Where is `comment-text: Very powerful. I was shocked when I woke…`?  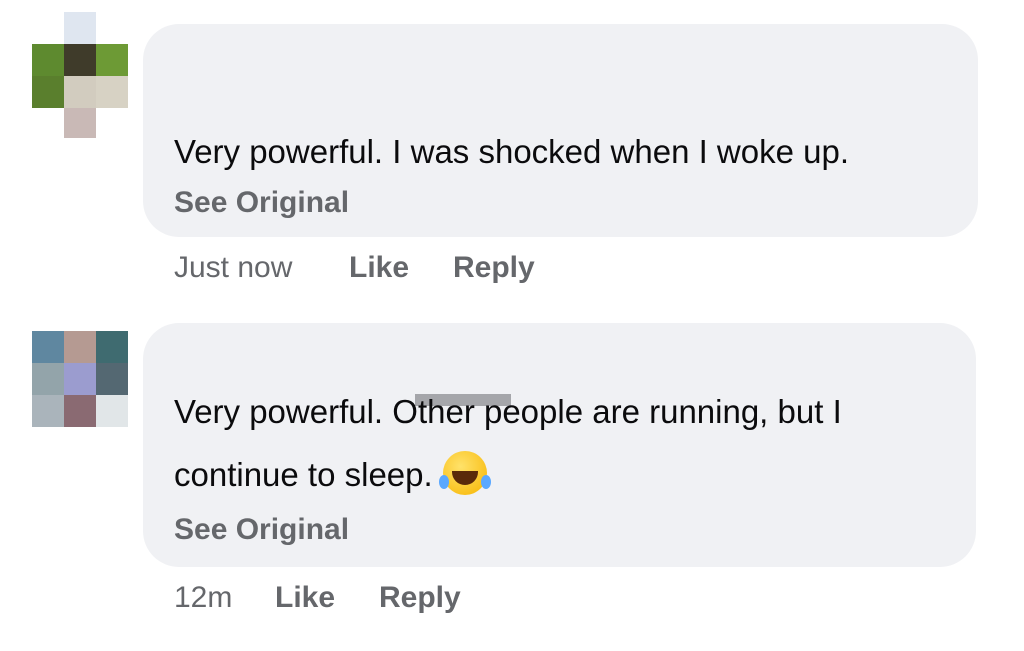
comment-text: Very powerful. I was shocked when I woke… is located at coordinates (512, 151).